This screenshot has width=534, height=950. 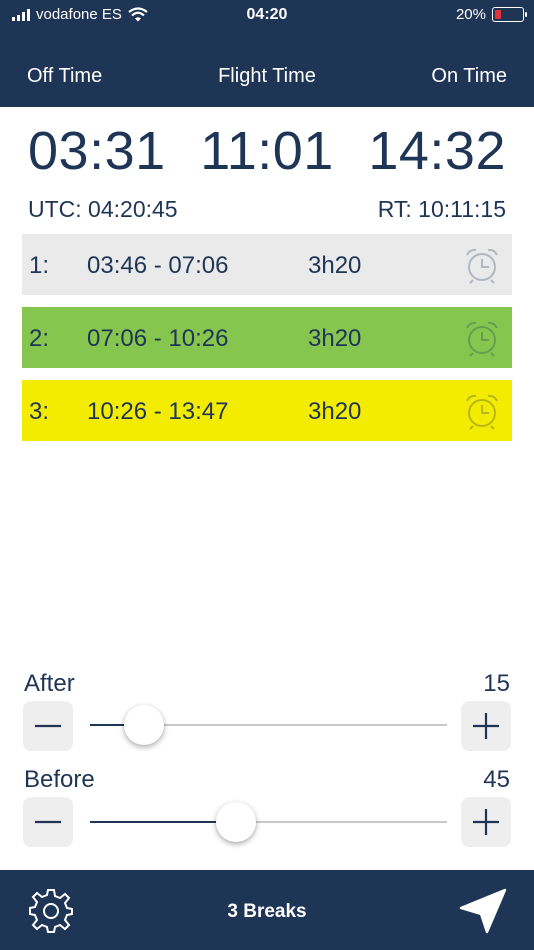 I want to click on break-number: 2:, so click(x=39, y=338).